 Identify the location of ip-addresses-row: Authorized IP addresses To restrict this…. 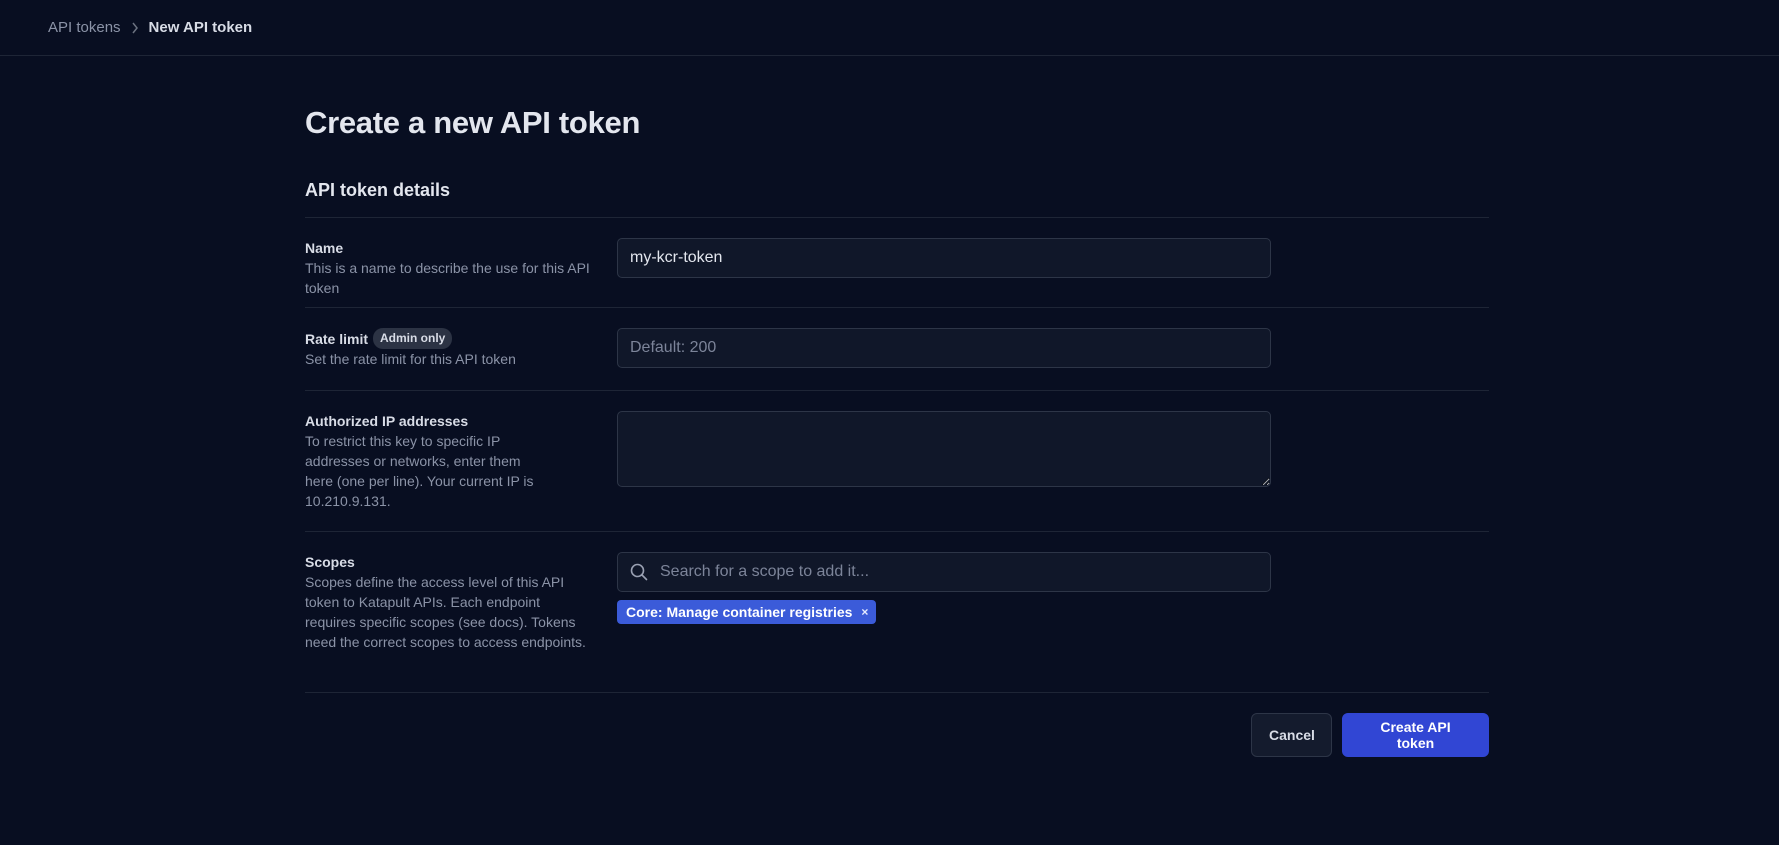
(897, 461).